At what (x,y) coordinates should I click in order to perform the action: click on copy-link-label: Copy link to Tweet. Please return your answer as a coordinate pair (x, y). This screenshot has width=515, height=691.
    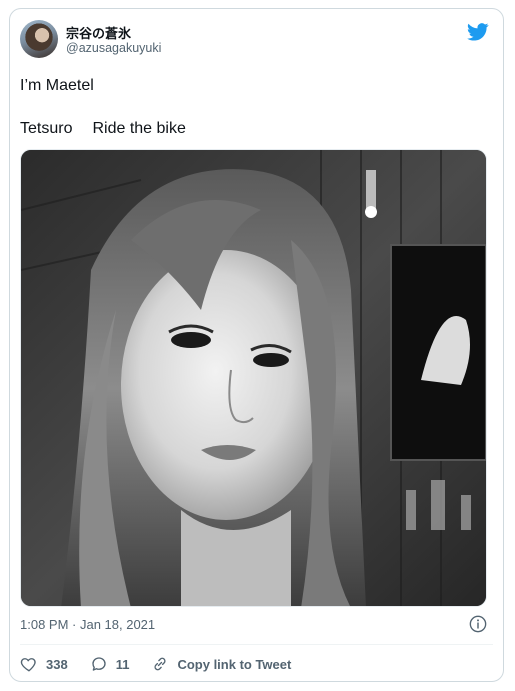
    Looking at the image, I should click on (234, 664).